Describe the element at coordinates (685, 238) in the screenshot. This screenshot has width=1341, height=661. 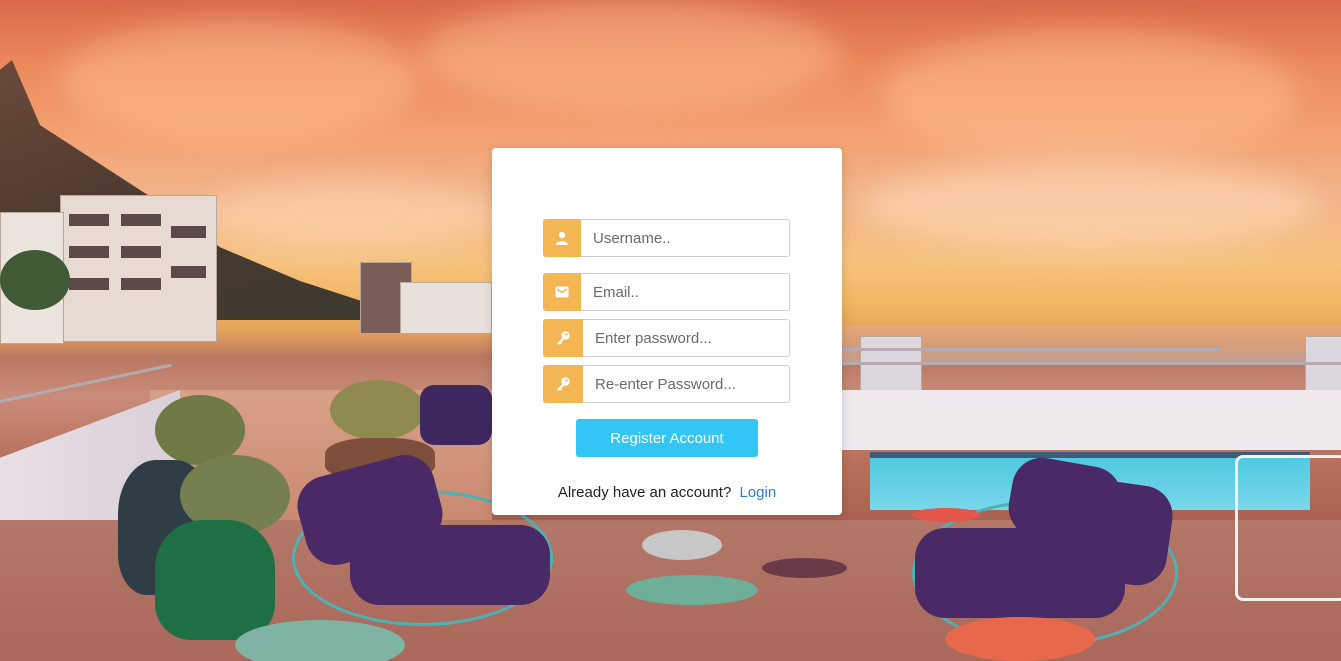
I see `username-input` at that location.